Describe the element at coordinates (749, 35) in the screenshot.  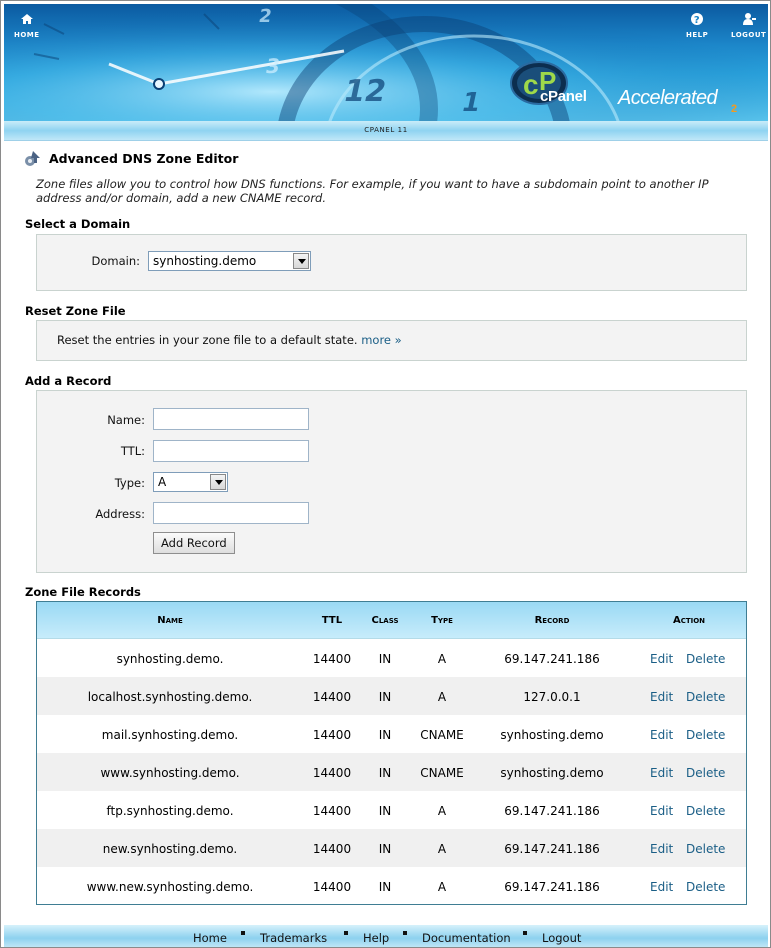
I see `logout-label: LOGOUT` at that location.